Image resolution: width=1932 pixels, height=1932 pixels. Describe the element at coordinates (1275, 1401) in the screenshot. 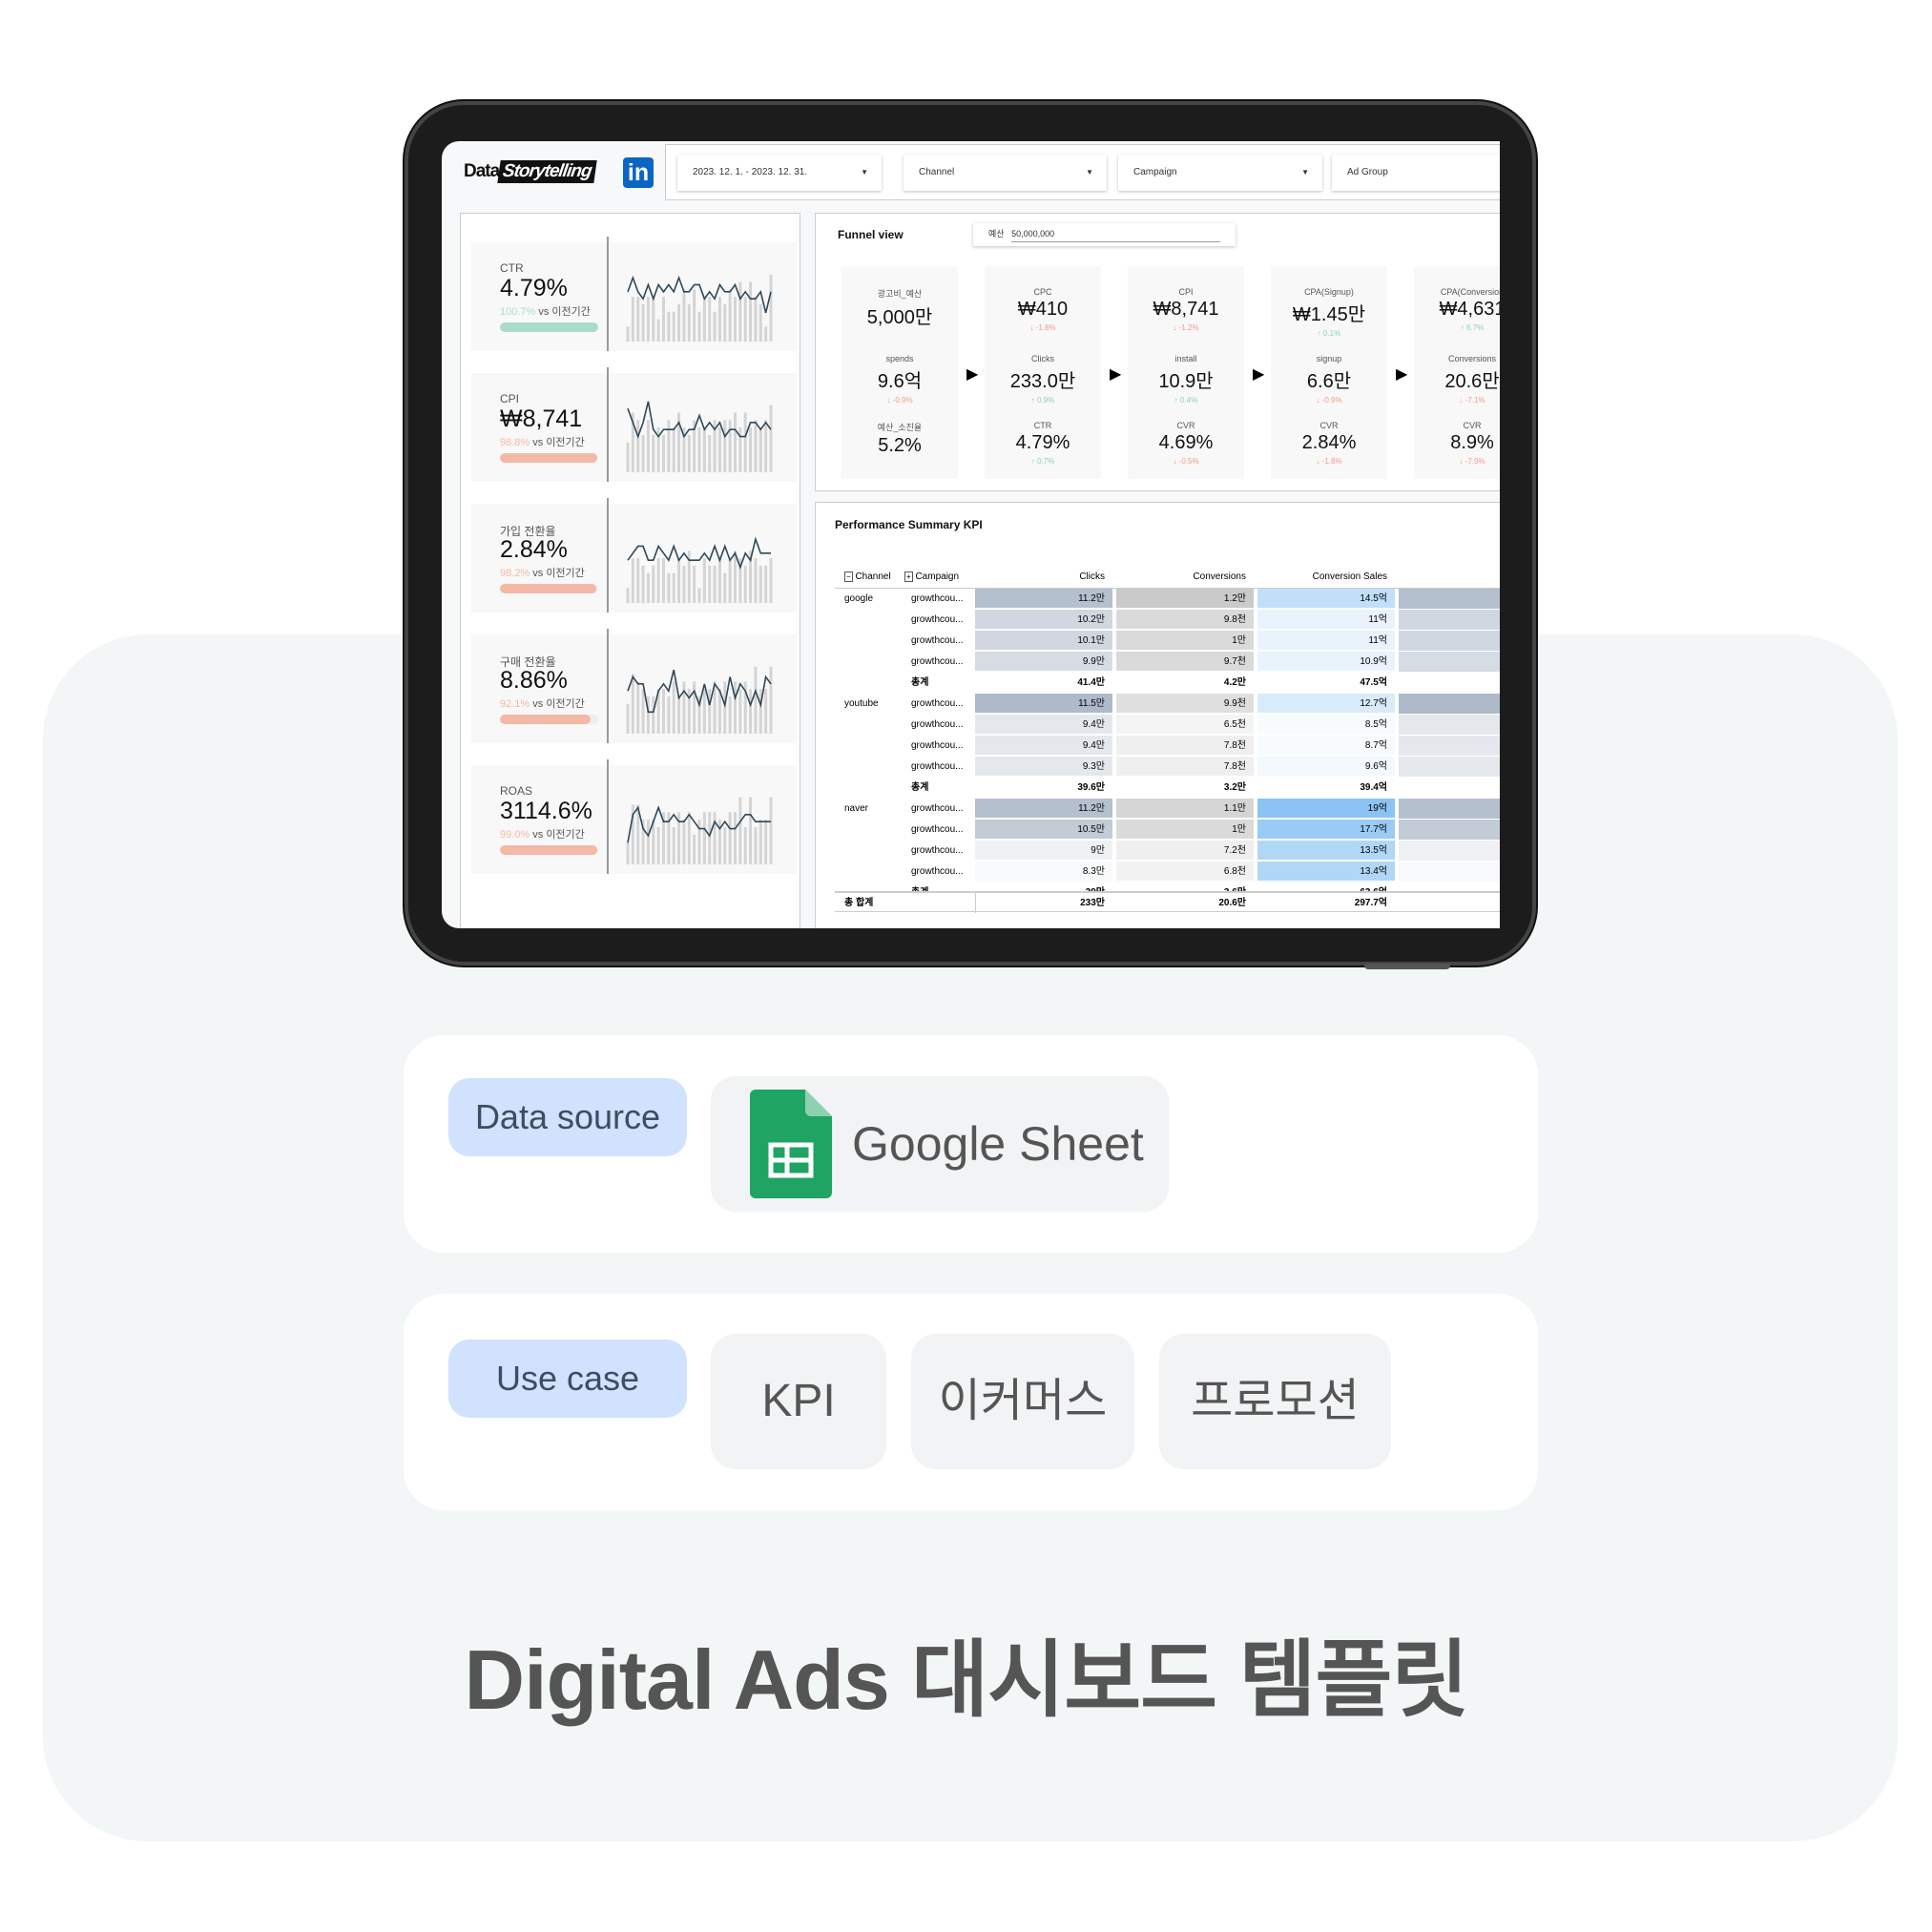

I see `use-case-tag: 프로모션` at that location.